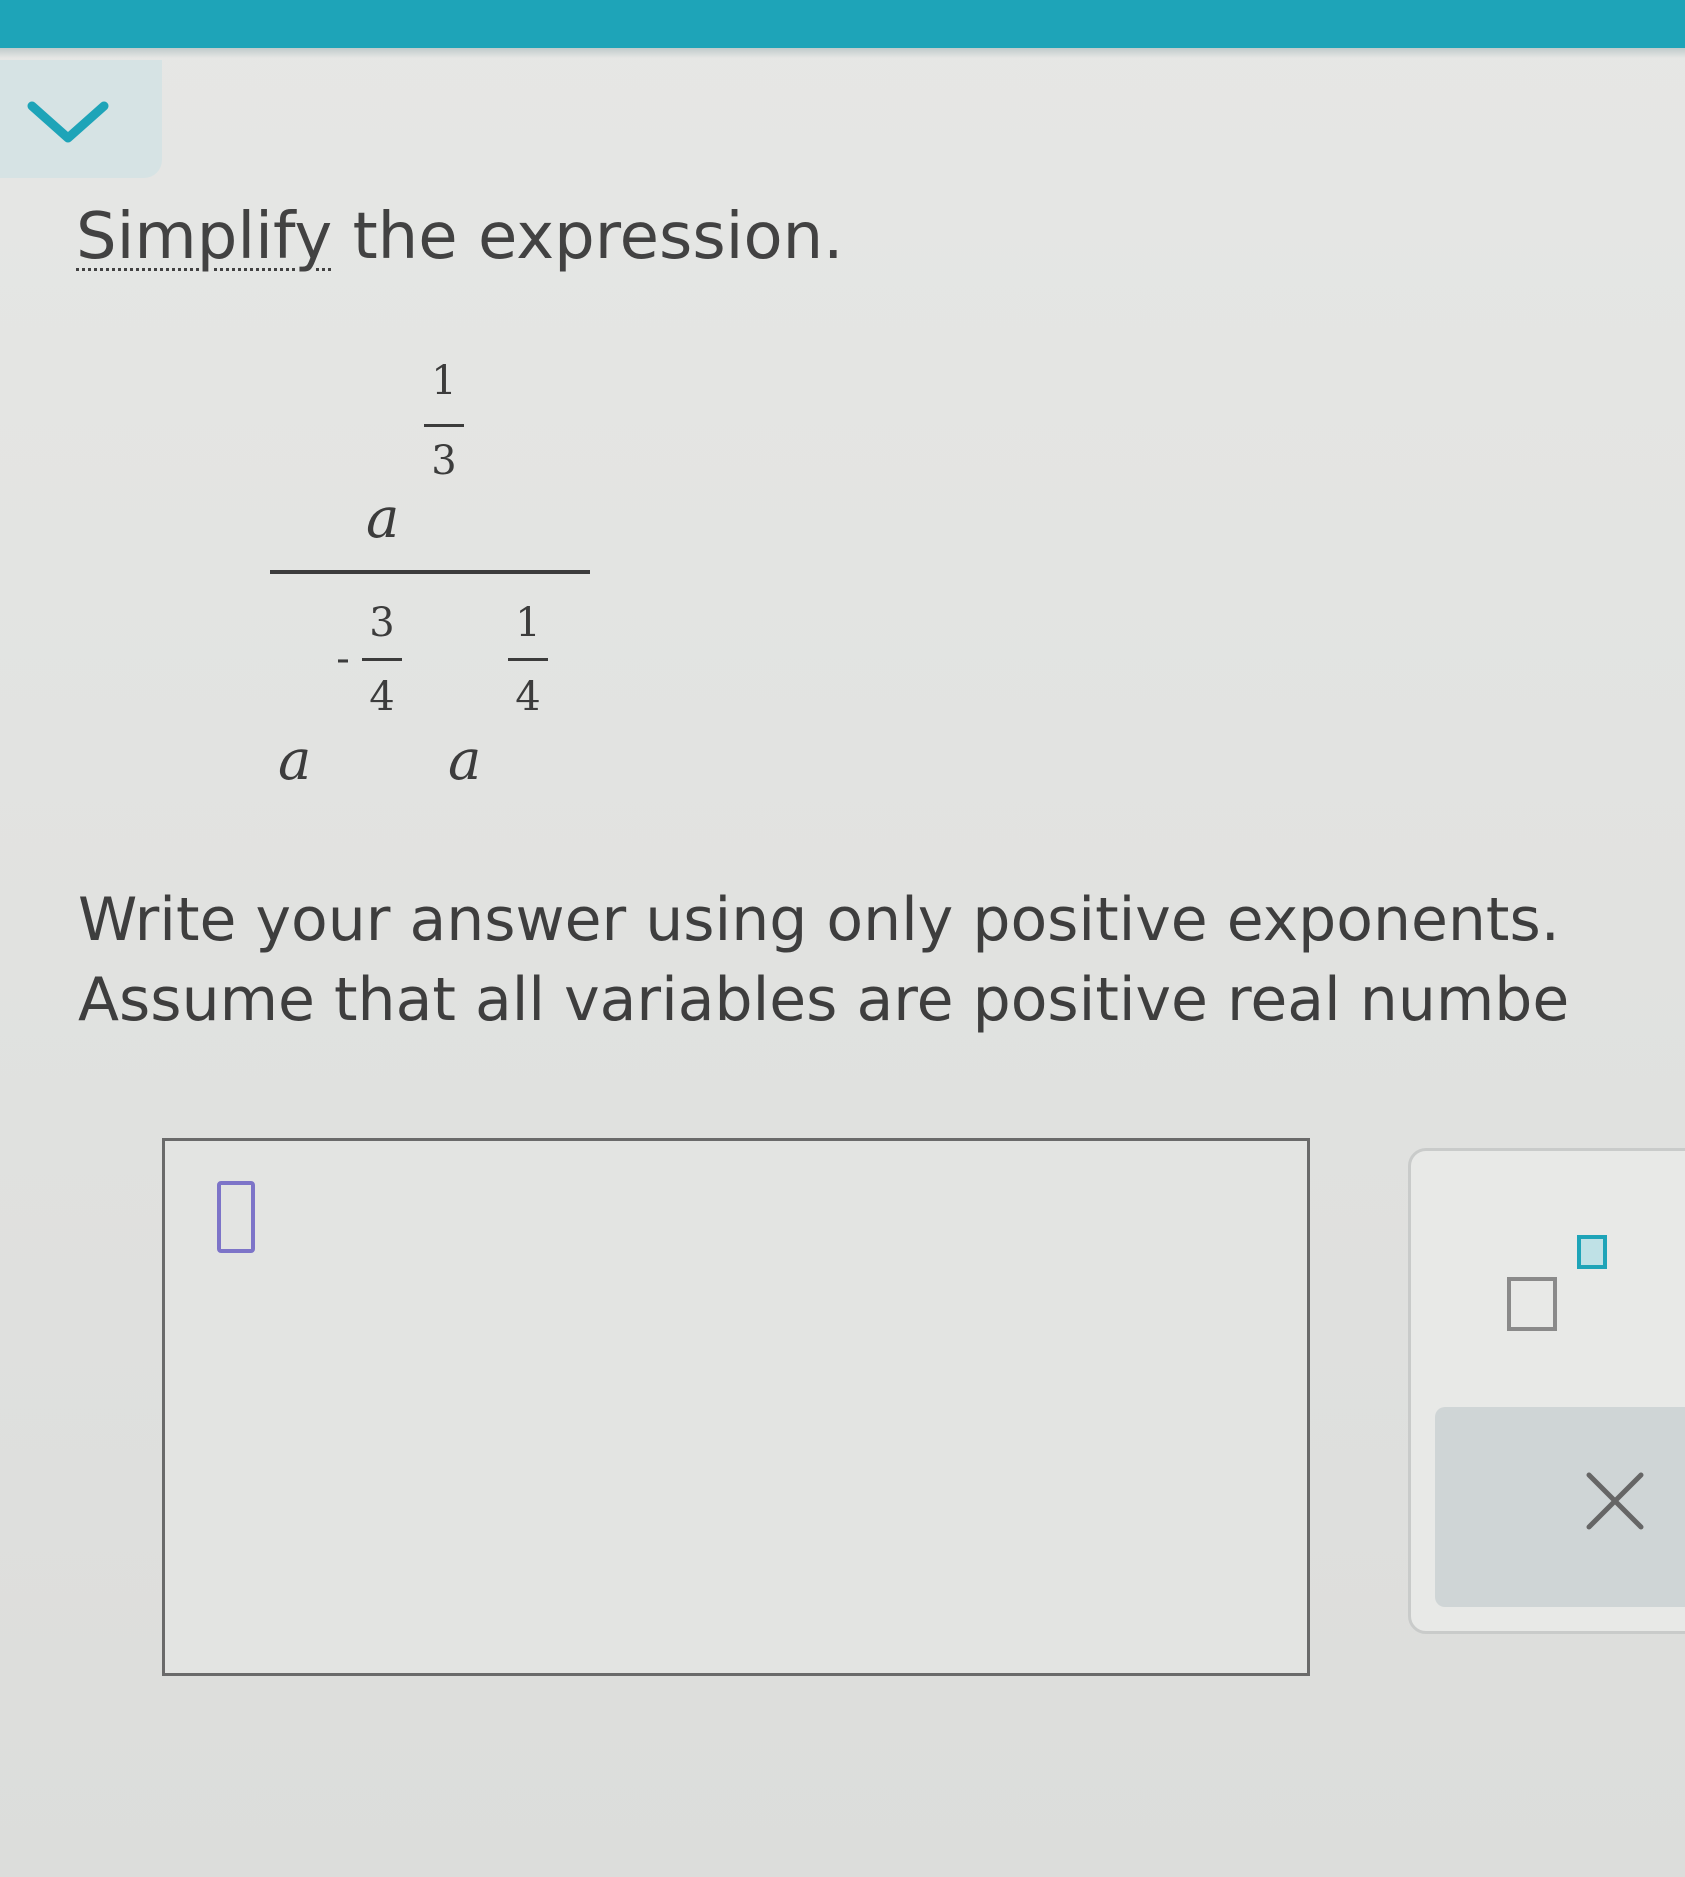  Describe the element at coordinates (465, 760) in the screenshot. I see `denominator-base-2: a` at that location.